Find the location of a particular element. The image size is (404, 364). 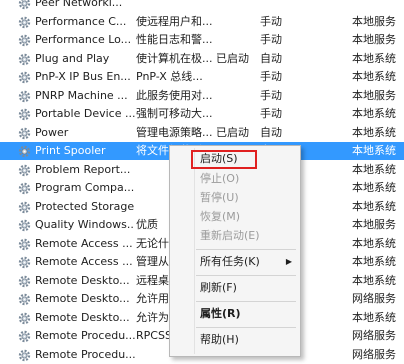

service-name: Power is located at coordinates (52, 132).